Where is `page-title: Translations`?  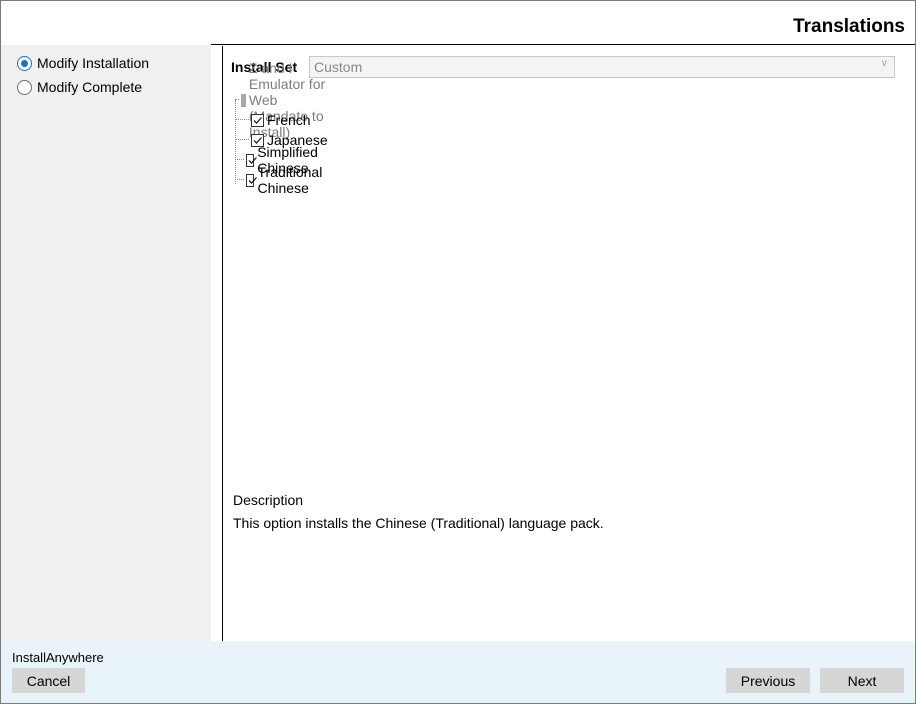
page-title: Translations is located at coordinates (849, 26).